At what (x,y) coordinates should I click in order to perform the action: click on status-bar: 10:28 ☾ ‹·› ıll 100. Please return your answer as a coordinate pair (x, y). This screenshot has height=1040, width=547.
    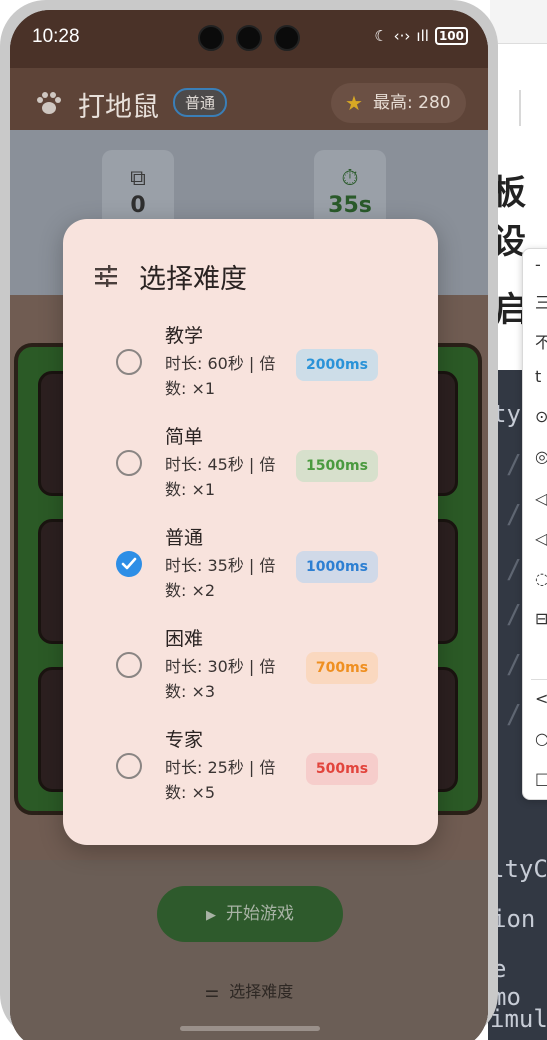
    Looking at the image, I should click on (249, 39).